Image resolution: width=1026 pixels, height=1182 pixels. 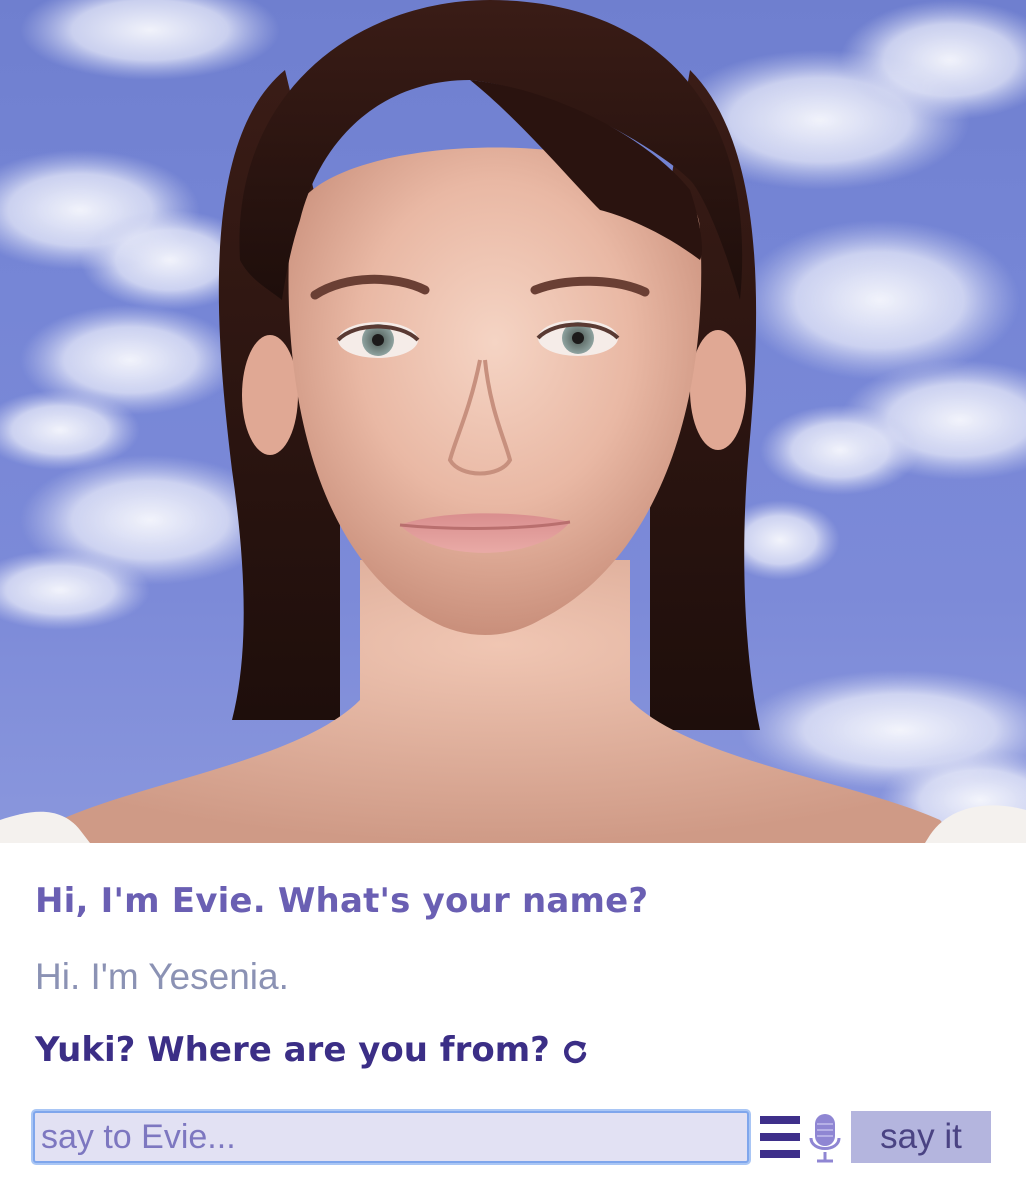 I want to click on input-row: say it, so click(x=513, y=1137).